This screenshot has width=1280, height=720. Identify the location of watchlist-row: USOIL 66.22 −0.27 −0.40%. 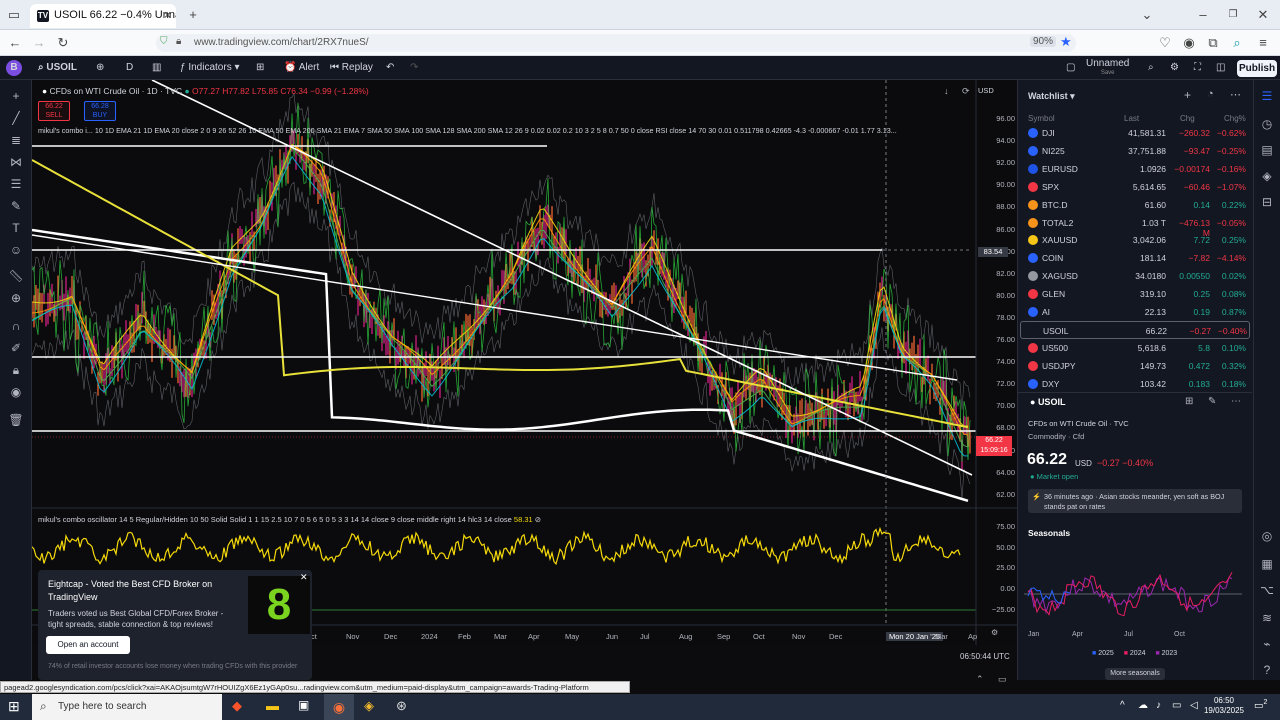
(1135, 329).